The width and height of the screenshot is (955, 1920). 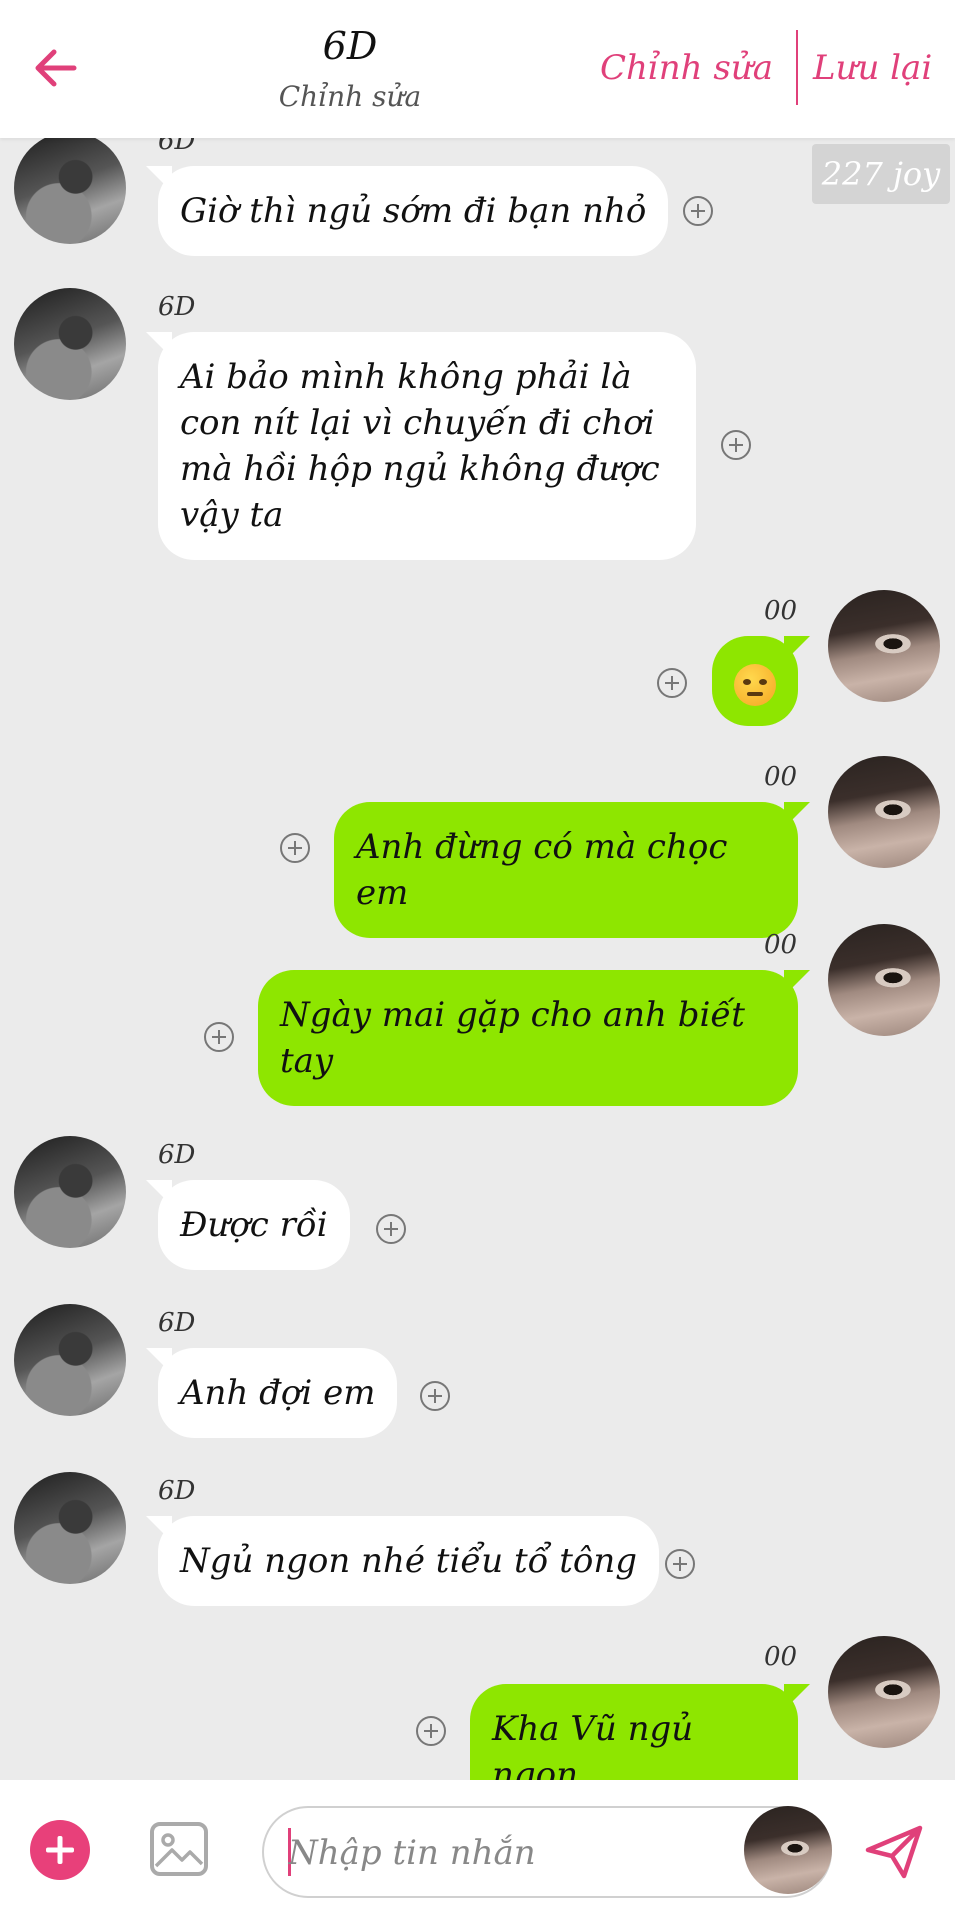 I want to click on send-icon, so click(x=894, y=1852).